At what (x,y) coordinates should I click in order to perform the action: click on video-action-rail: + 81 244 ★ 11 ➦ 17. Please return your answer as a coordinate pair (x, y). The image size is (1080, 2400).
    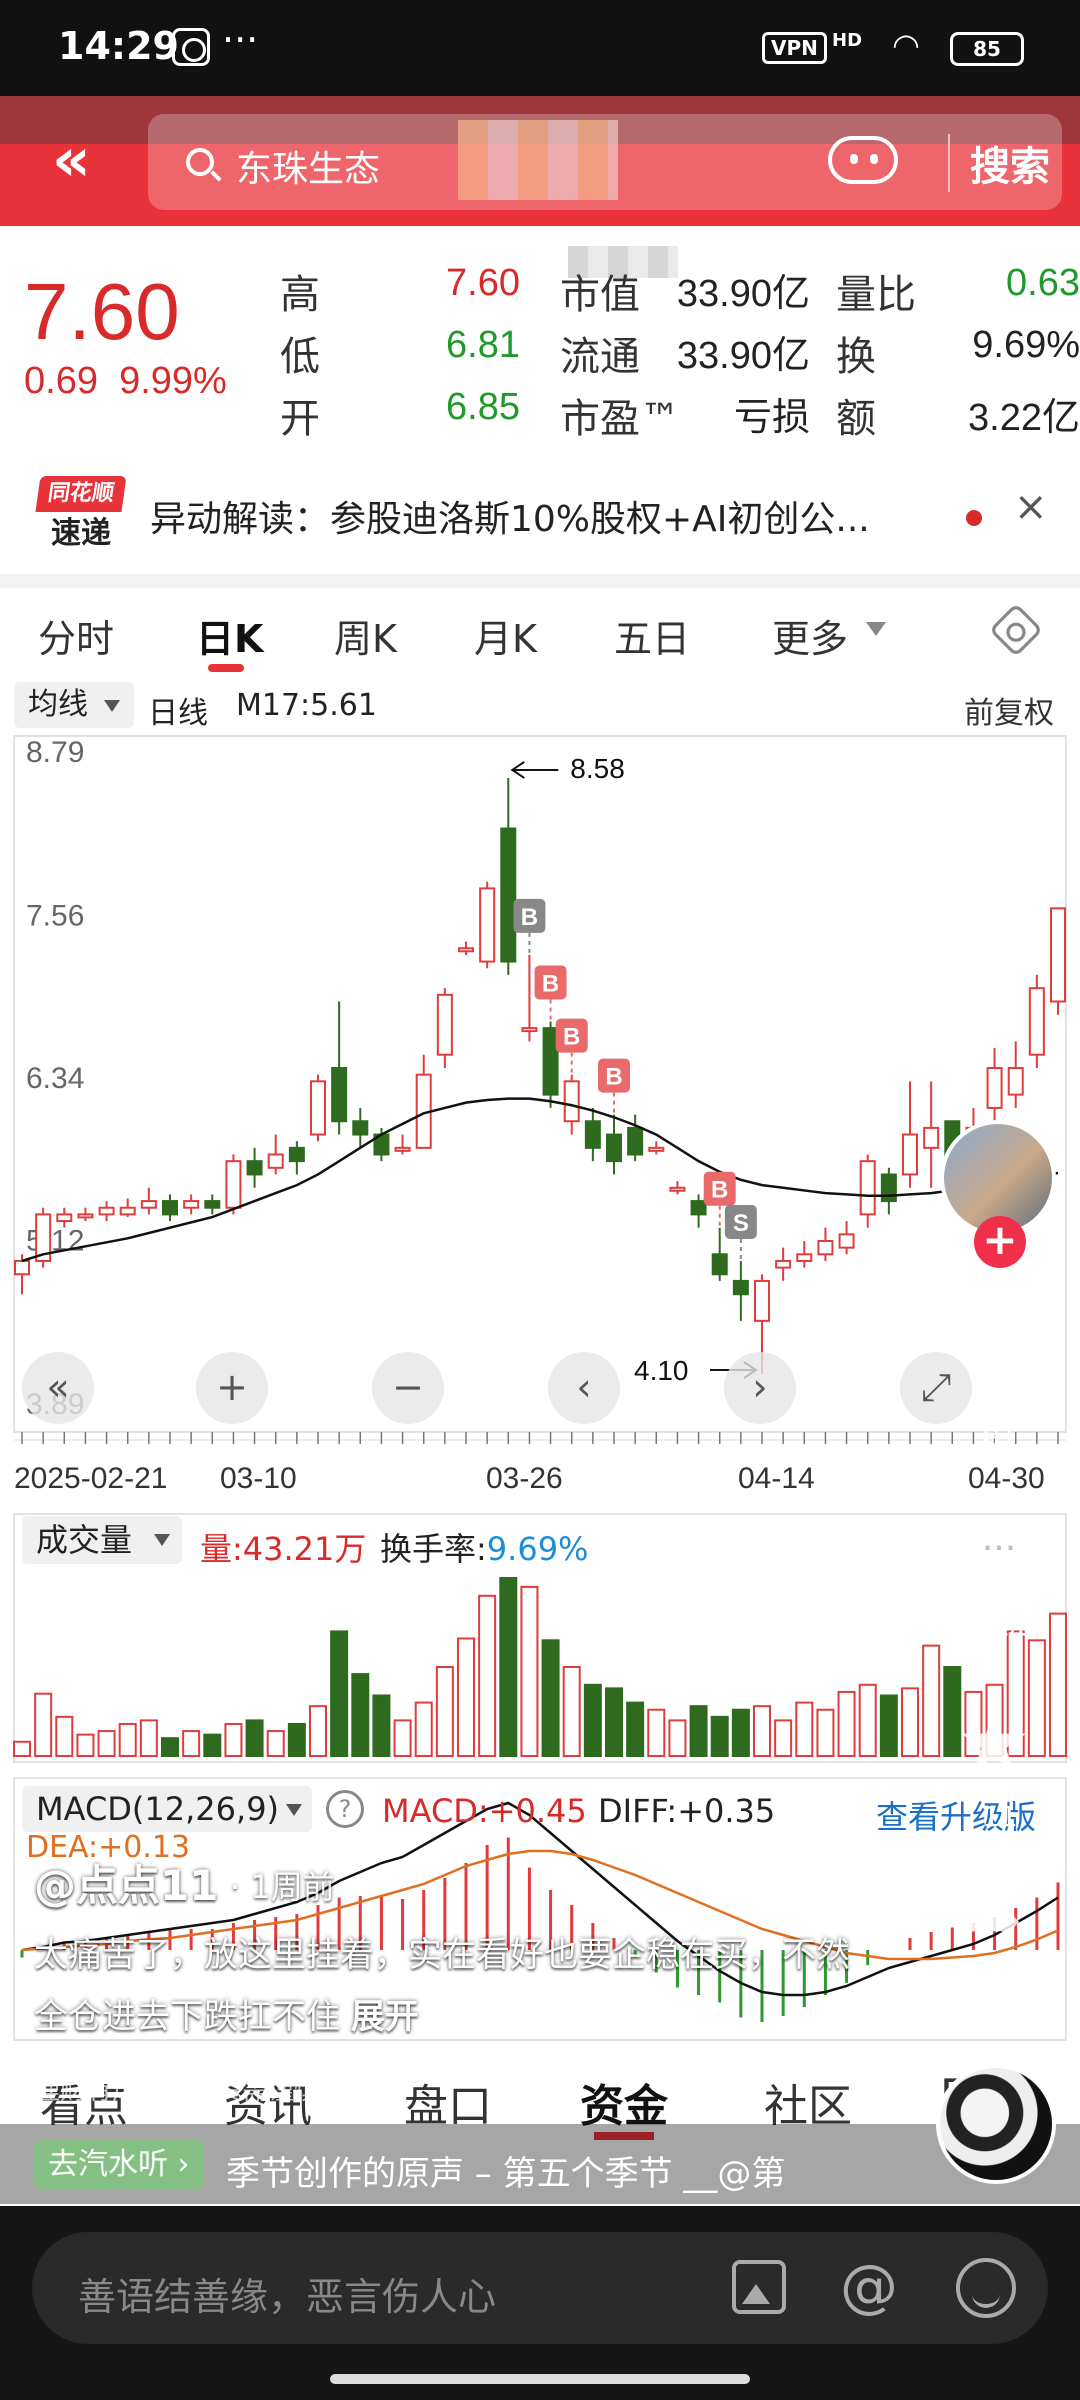
    Looking at the image, I should click on (1000, 1570).